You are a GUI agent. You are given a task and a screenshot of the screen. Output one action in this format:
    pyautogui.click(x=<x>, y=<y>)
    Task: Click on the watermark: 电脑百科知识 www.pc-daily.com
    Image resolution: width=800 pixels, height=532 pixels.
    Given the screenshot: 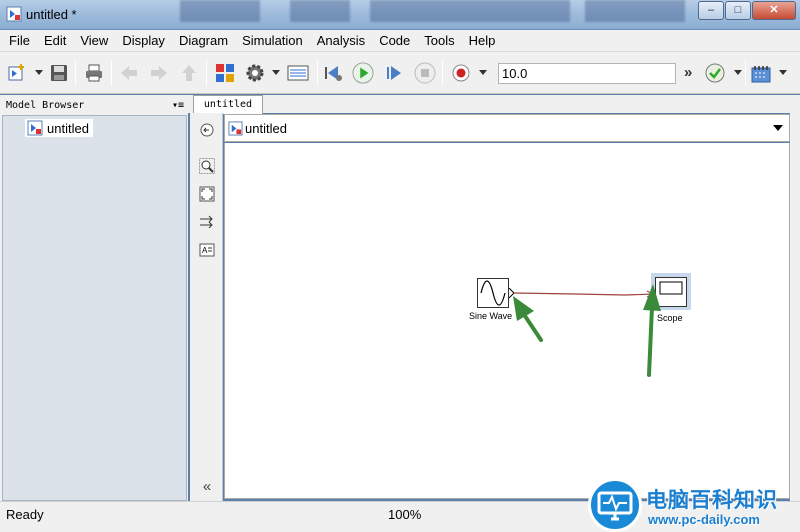 What is the action you would take?
    pyautogui.click(x=694, y=505)
    